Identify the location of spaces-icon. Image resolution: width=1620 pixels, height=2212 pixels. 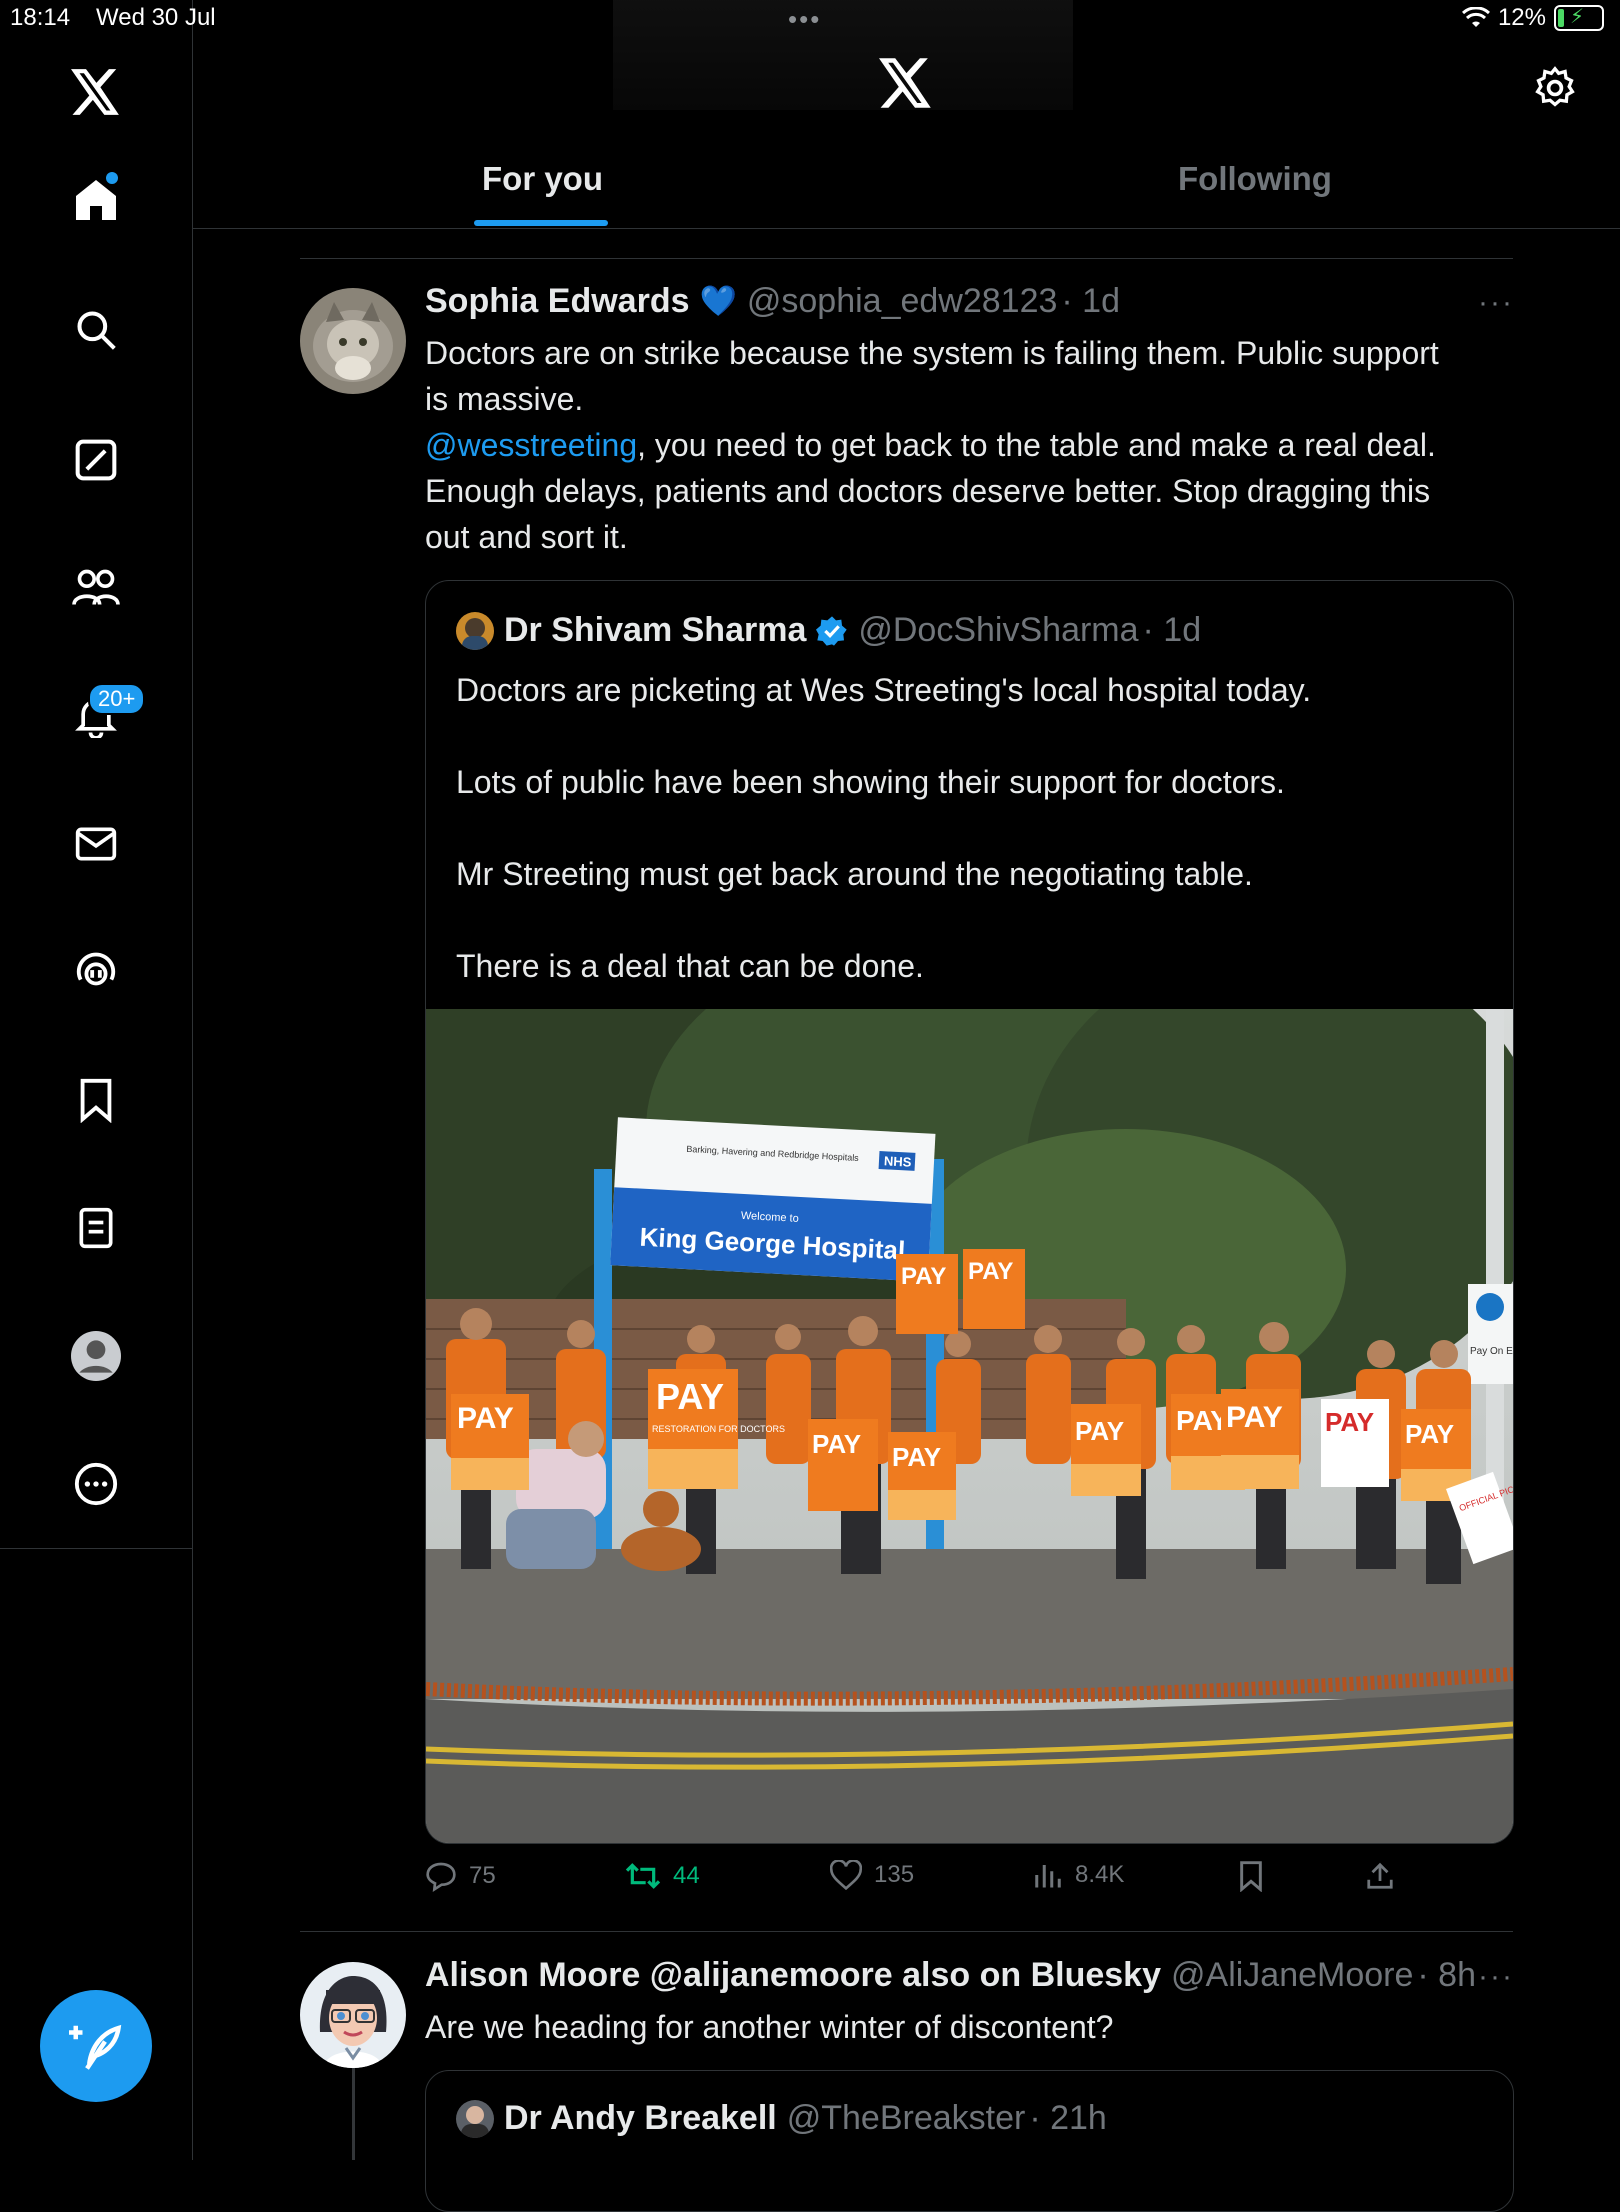
(96, 969).